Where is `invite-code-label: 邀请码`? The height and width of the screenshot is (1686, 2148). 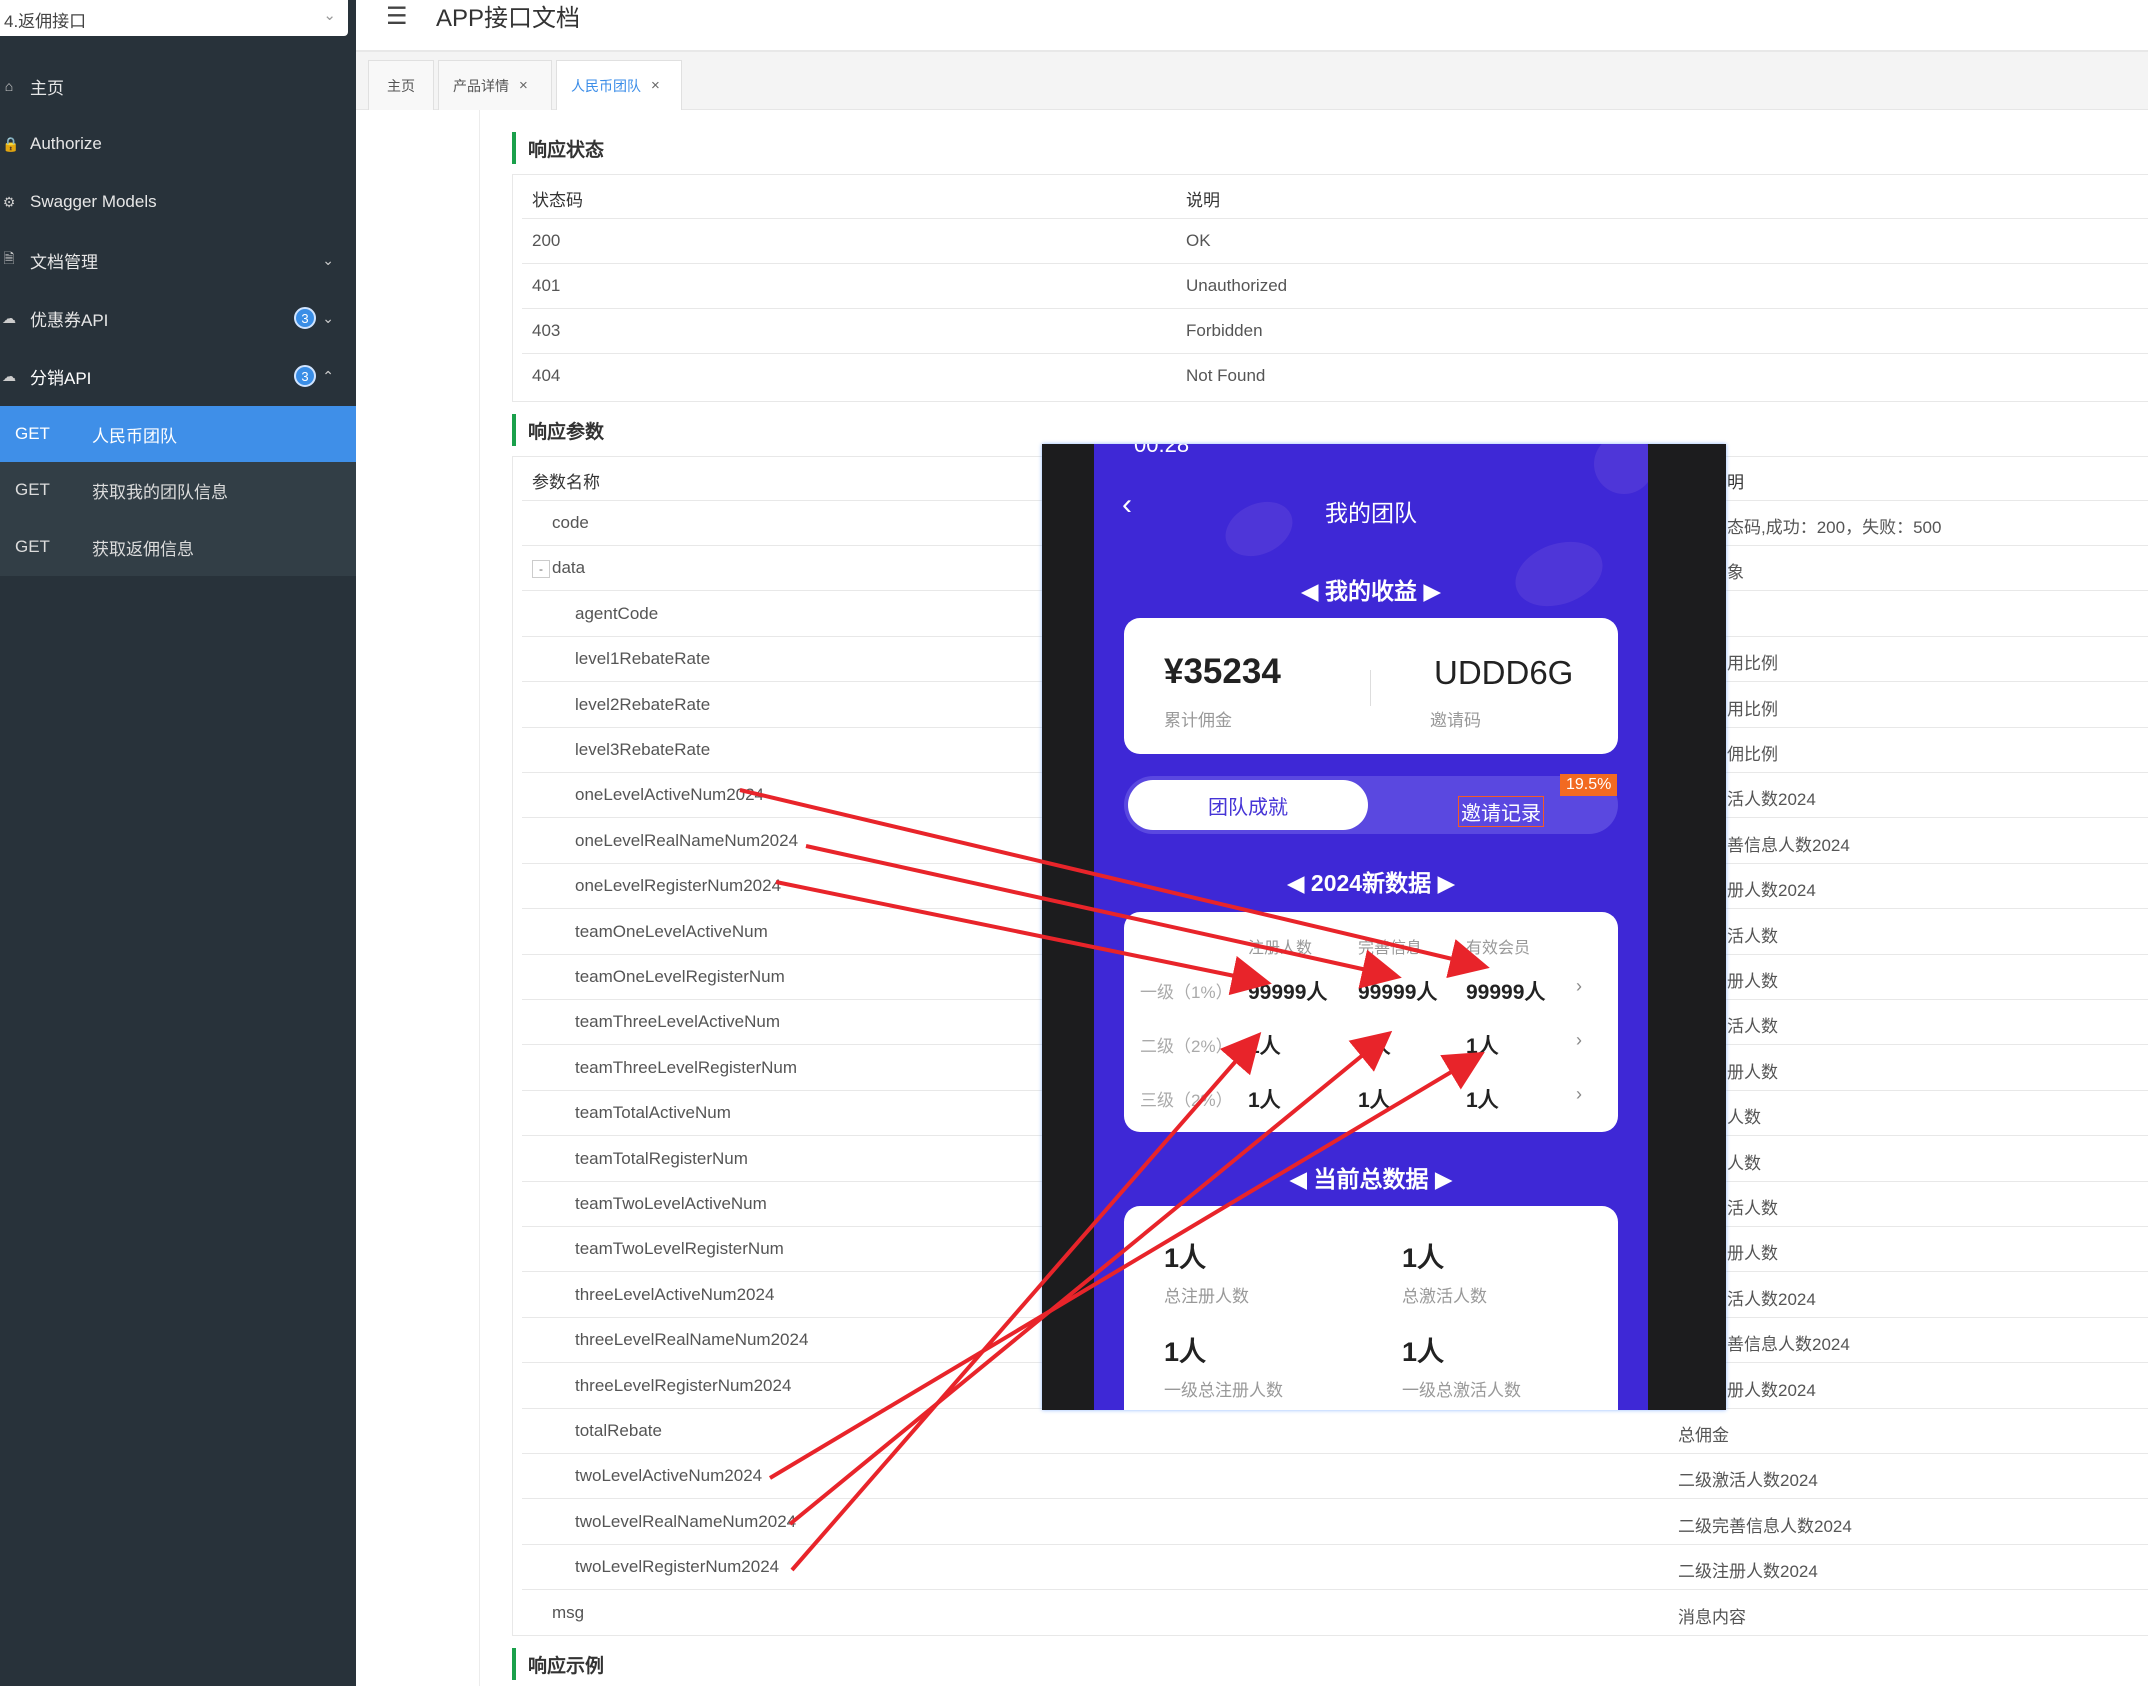 invite-code-label: 邀请码 is located at coordinates (1455, 720).